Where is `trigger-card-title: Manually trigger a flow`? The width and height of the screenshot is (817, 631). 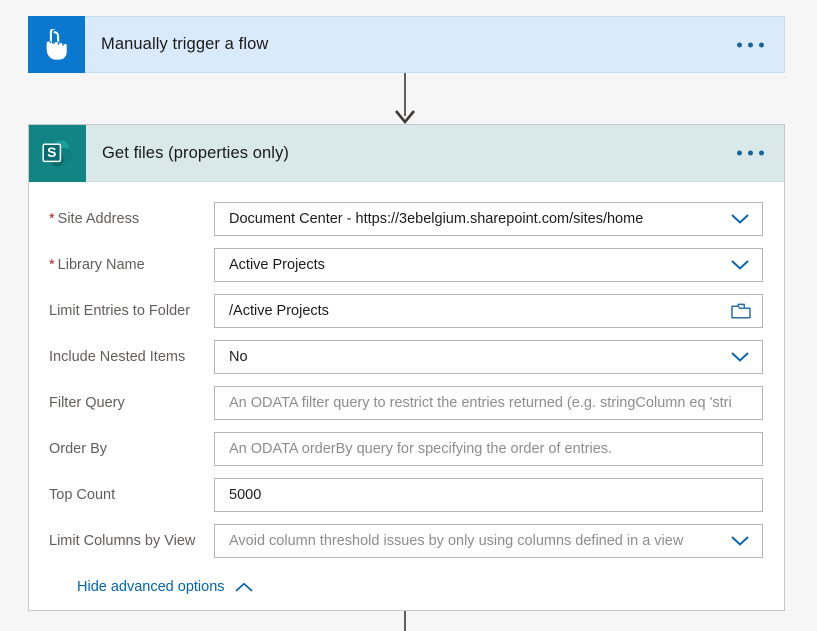
trigger-card-title: Manually trigger a flow is located at coordinates (185, 44).